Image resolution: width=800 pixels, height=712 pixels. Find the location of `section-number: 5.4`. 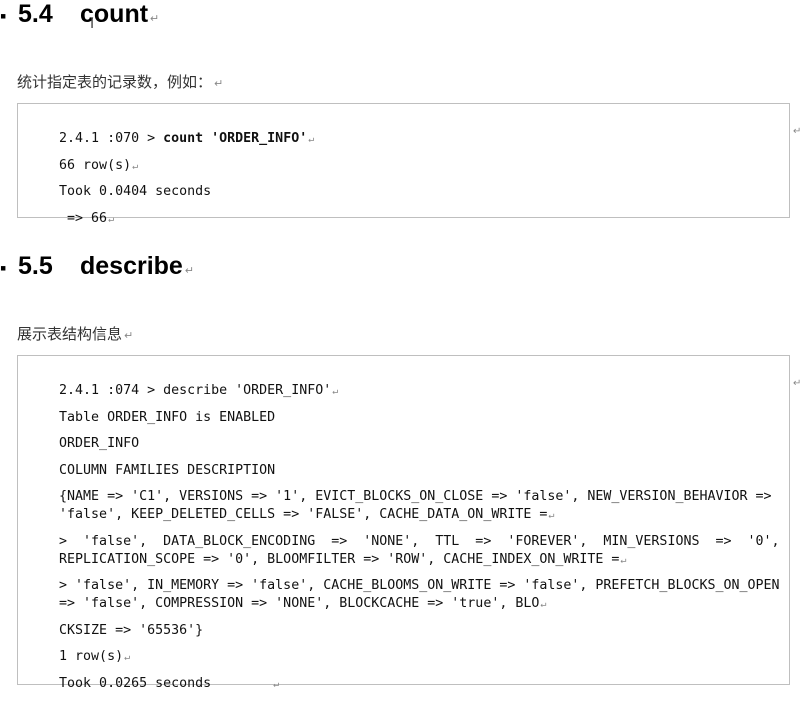

section-number: 5.4 is located at coordinates (35, 14).